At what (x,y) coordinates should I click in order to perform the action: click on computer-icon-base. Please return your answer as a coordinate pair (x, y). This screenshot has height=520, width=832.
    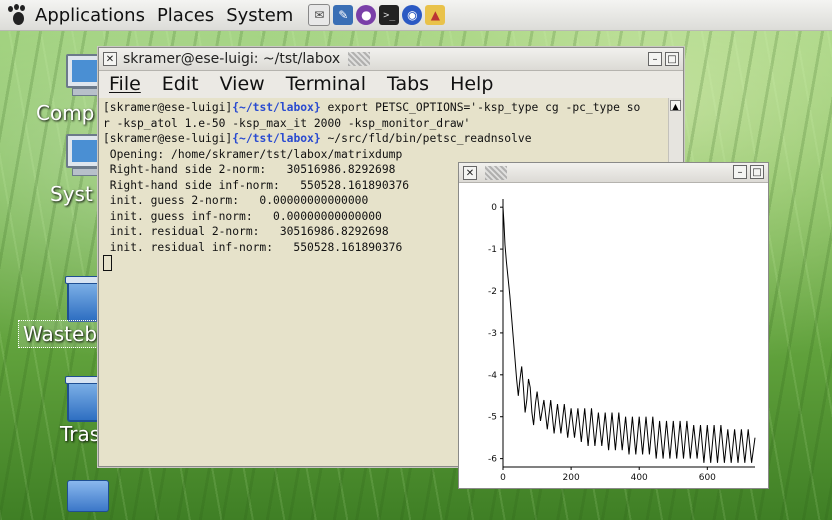
    Looking at the image, I should click on (86, 92).